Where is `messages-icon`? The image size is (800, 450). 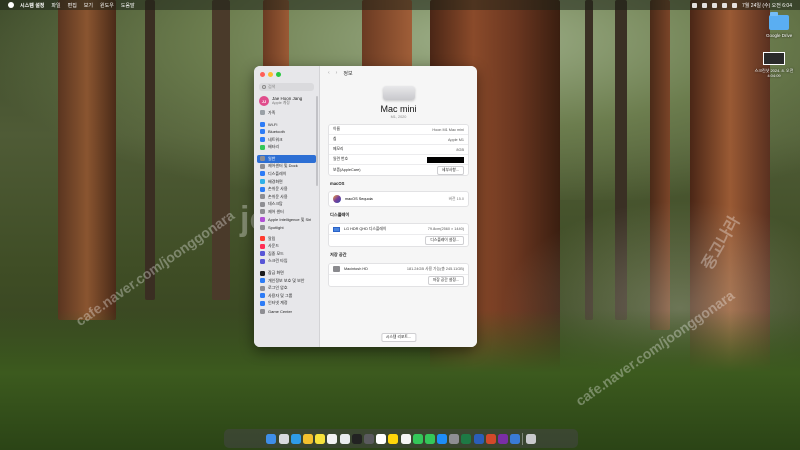 messages-icon is located at coordinates (429, 438).